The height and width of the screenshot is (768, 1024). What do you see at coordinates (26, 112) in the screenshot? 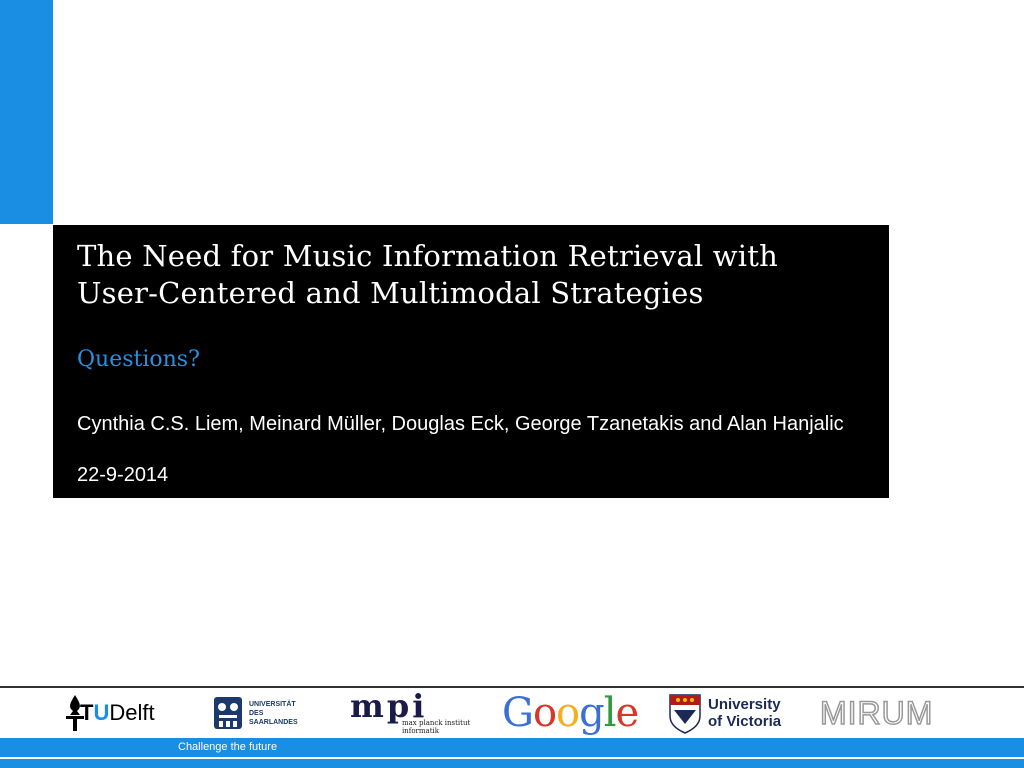
I see `accent-bar` at bounding box center [26, 112].